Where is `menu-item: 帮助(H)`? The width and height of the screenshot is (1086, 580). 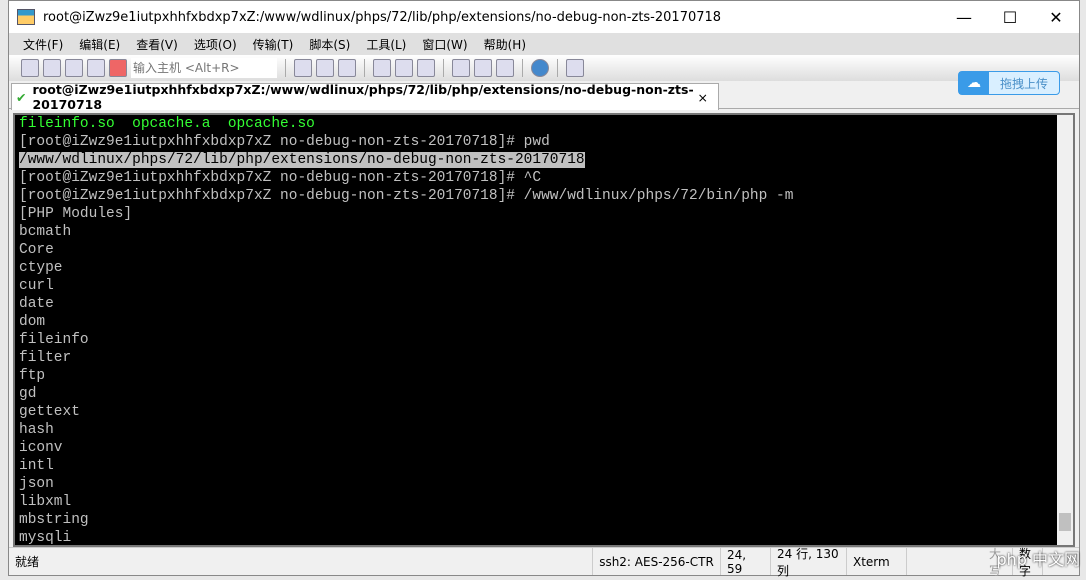 menu-item: 帮助(H) is located at coordinates (505, 44).